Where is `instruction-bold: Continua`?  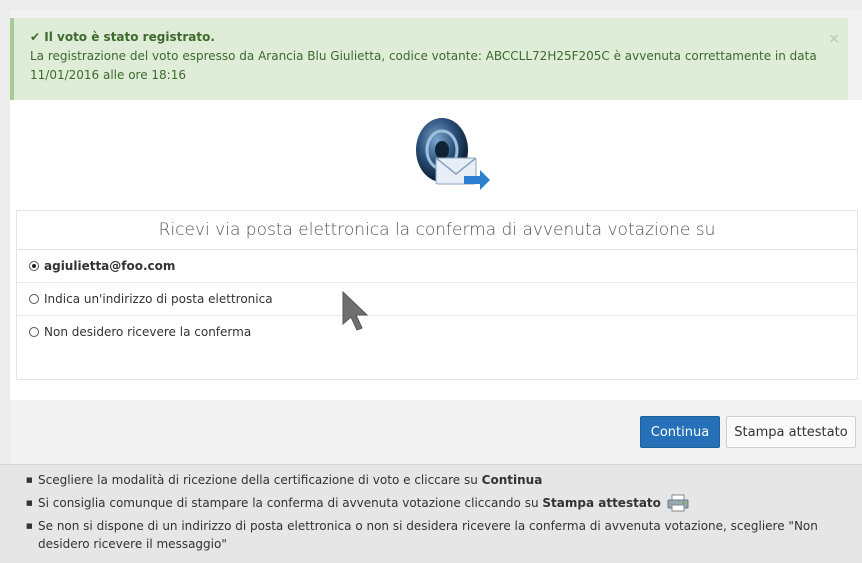 instruction-bold: Continua is located at coordinates (512, 480).